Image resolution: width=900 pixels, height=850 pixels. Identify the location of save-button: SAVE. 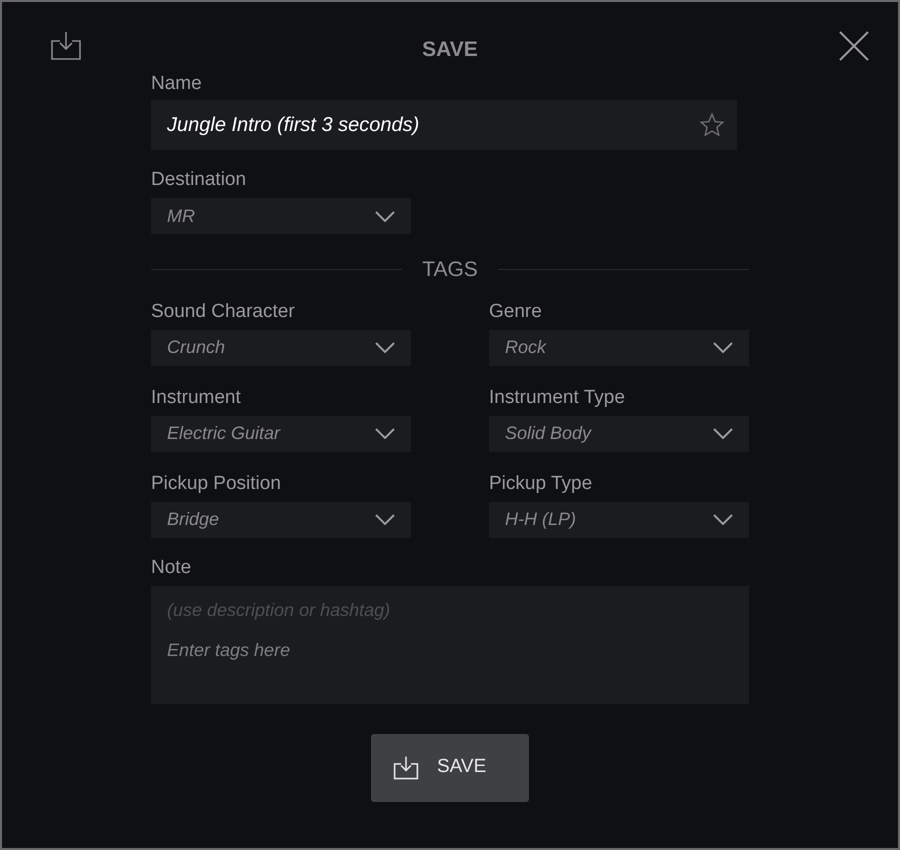
(450, 768).